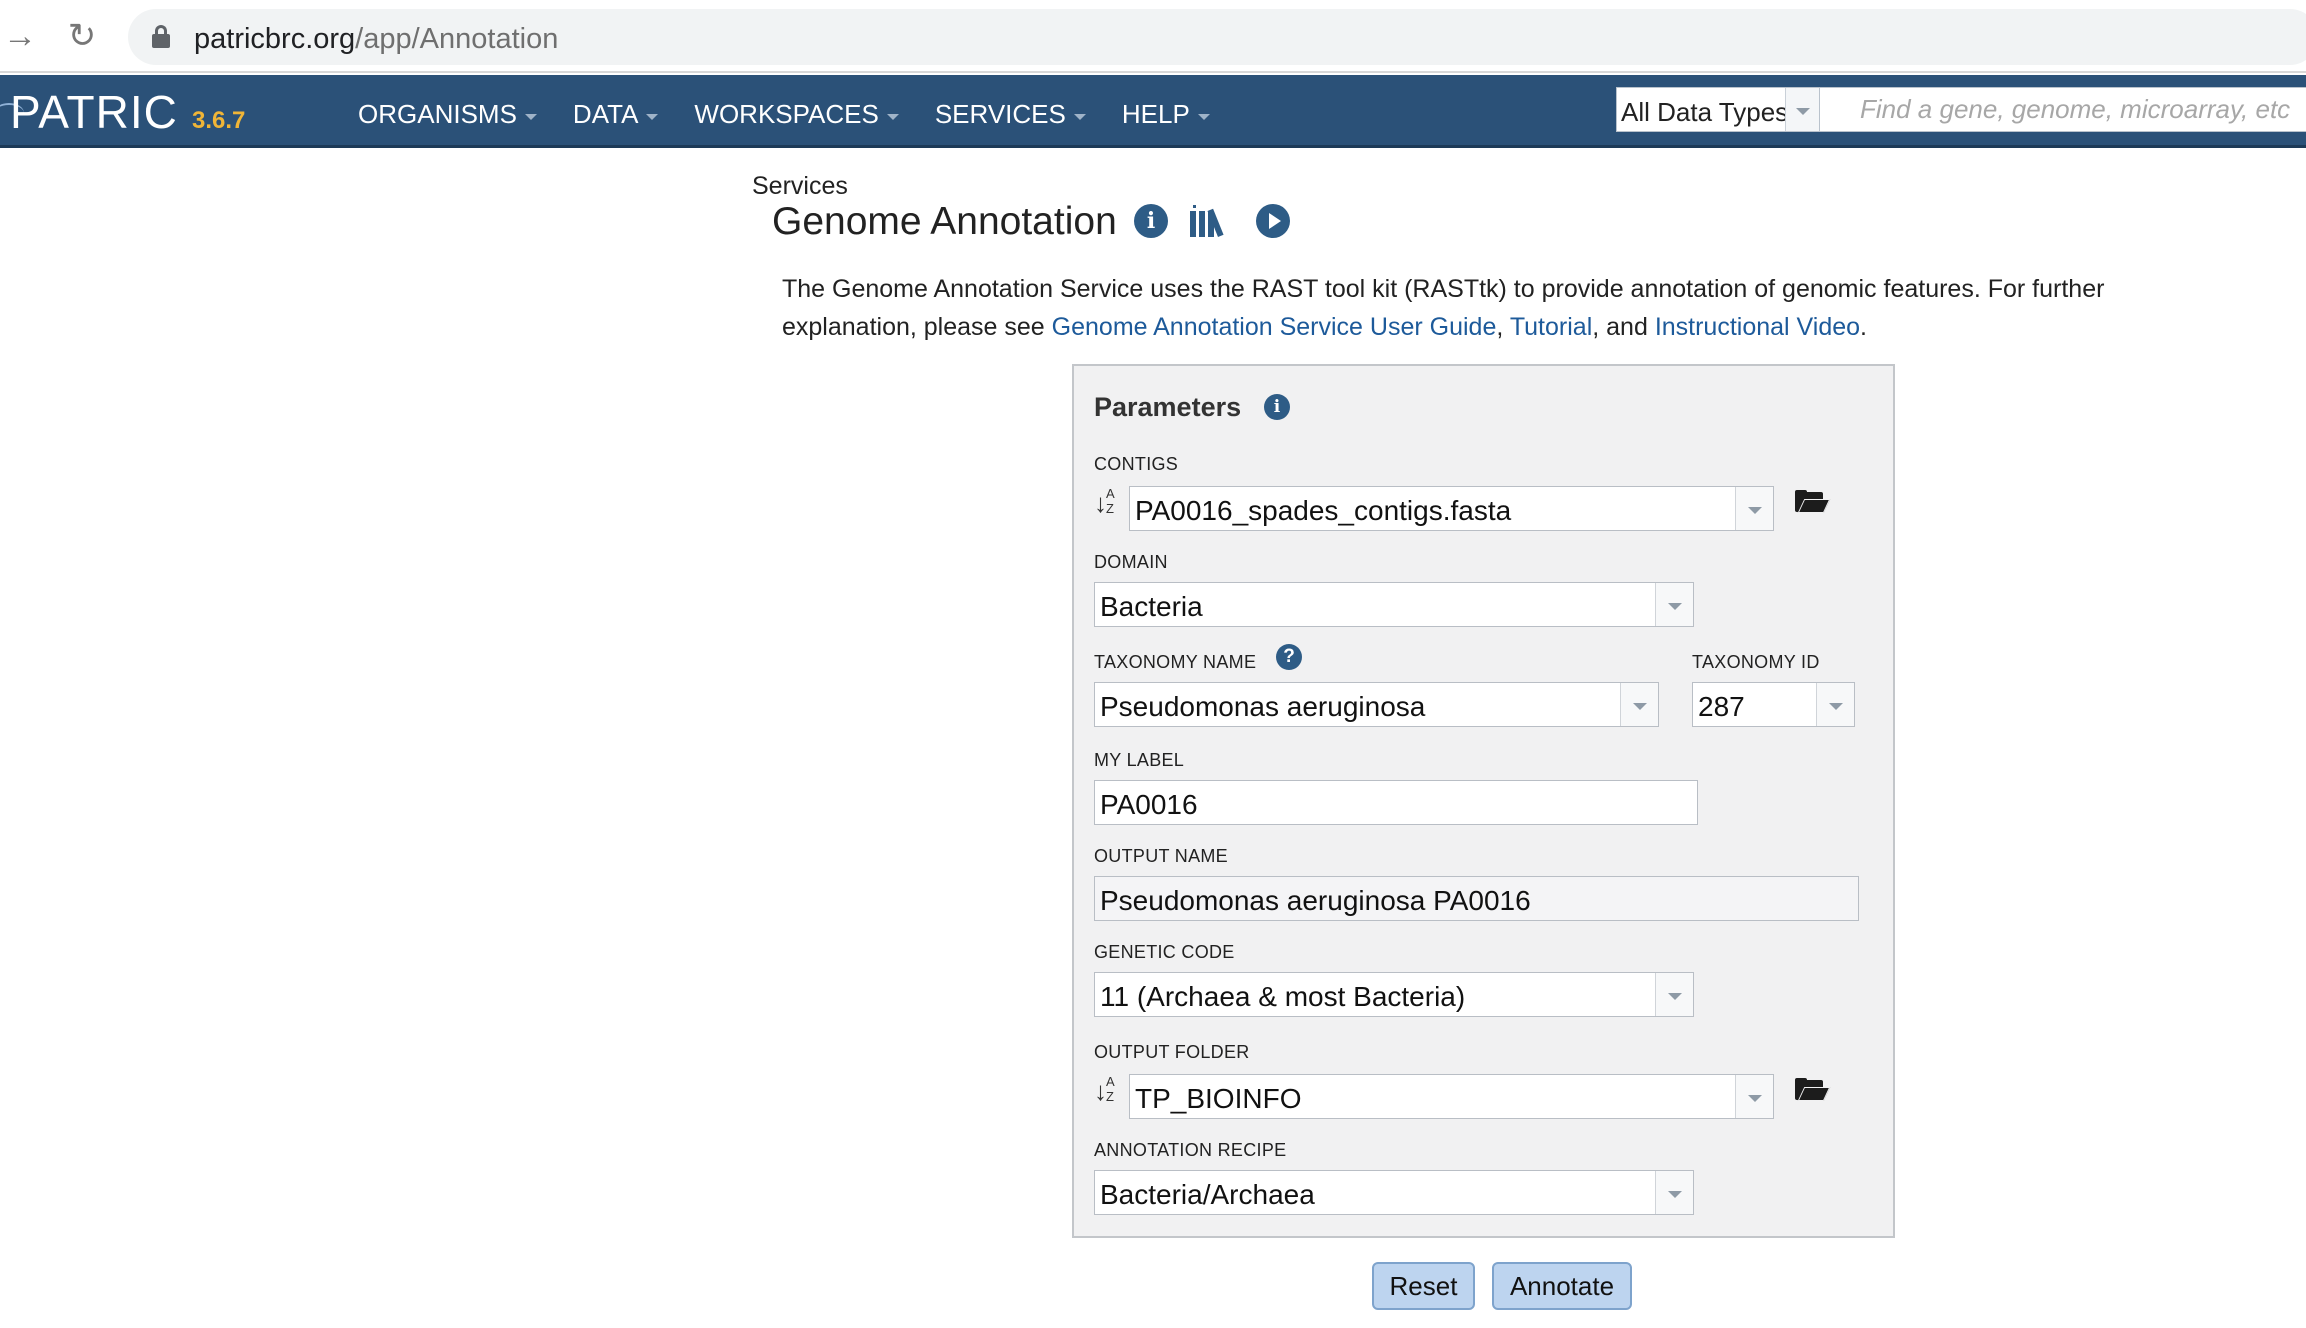 This screenshot has height=1328, width=2306. Describe the element at coordinates (1773, 704) in the screenshot. I see `taxonomy-id-select: 287` at that location.